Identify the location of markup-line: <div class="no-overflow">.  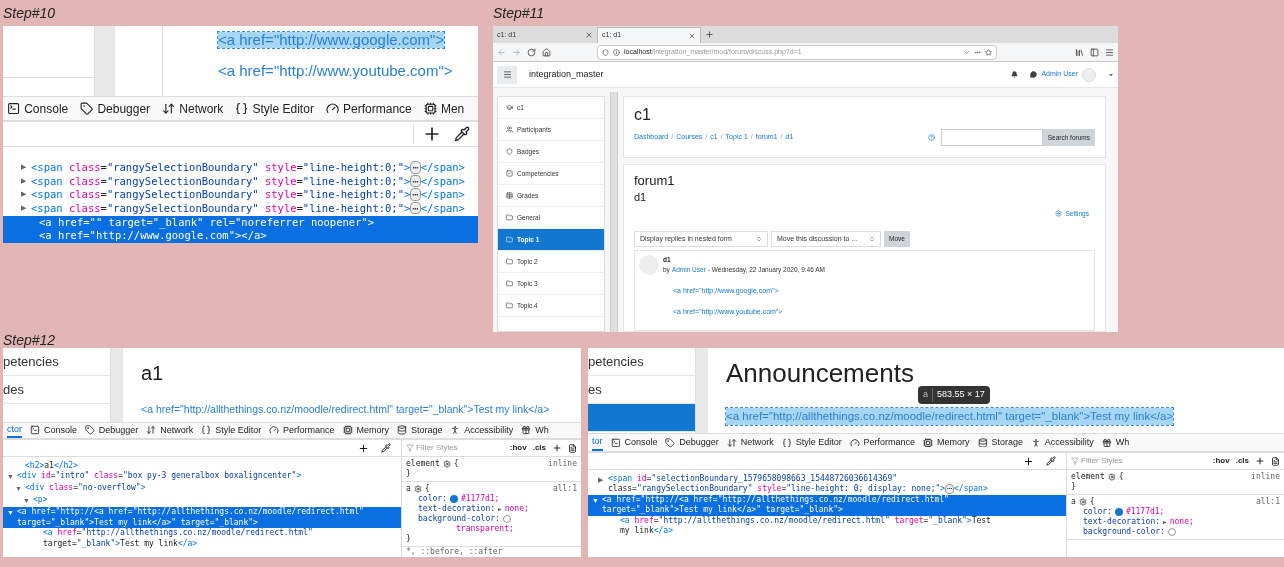
(85, 488).